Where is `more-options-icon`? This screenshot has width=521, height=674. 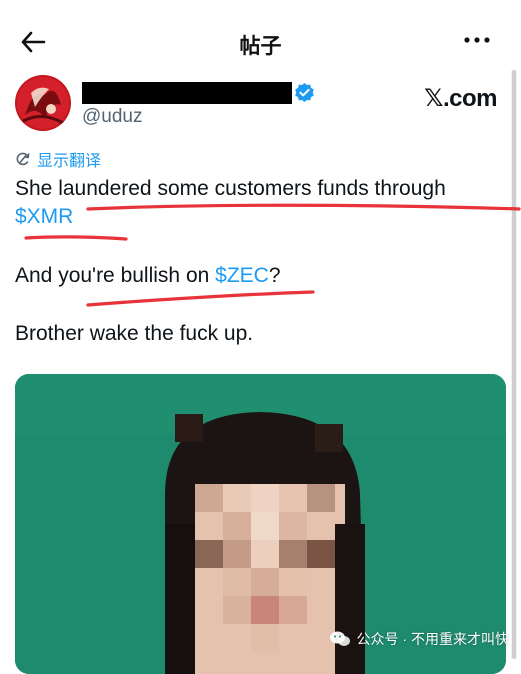 more-options-icon is located at coordinates (477, 40).